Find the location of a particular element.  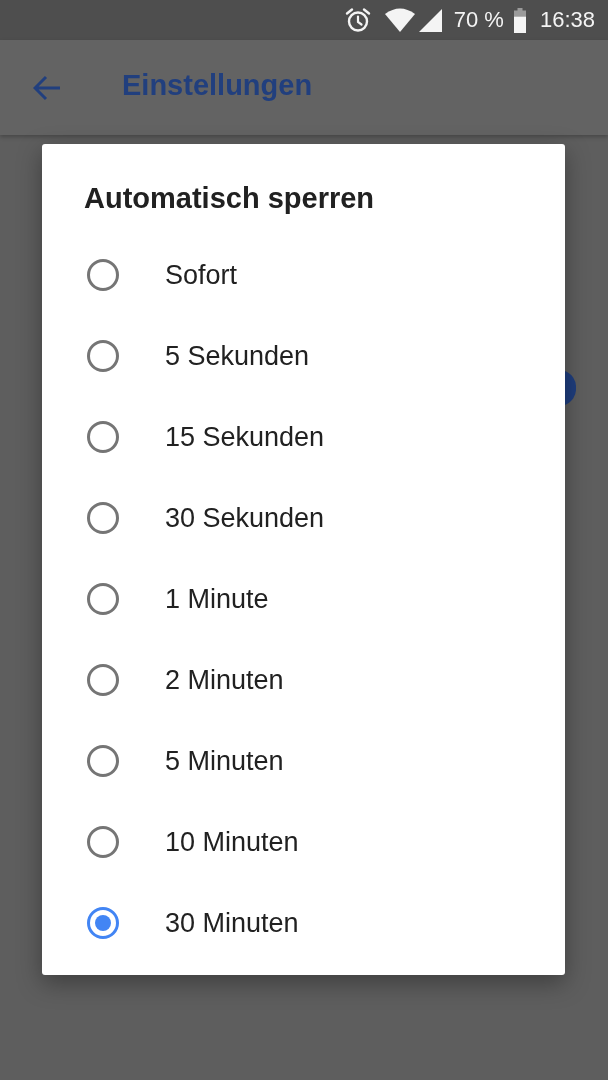

toggle-thumb-icon is located at coordinates (570, 388).